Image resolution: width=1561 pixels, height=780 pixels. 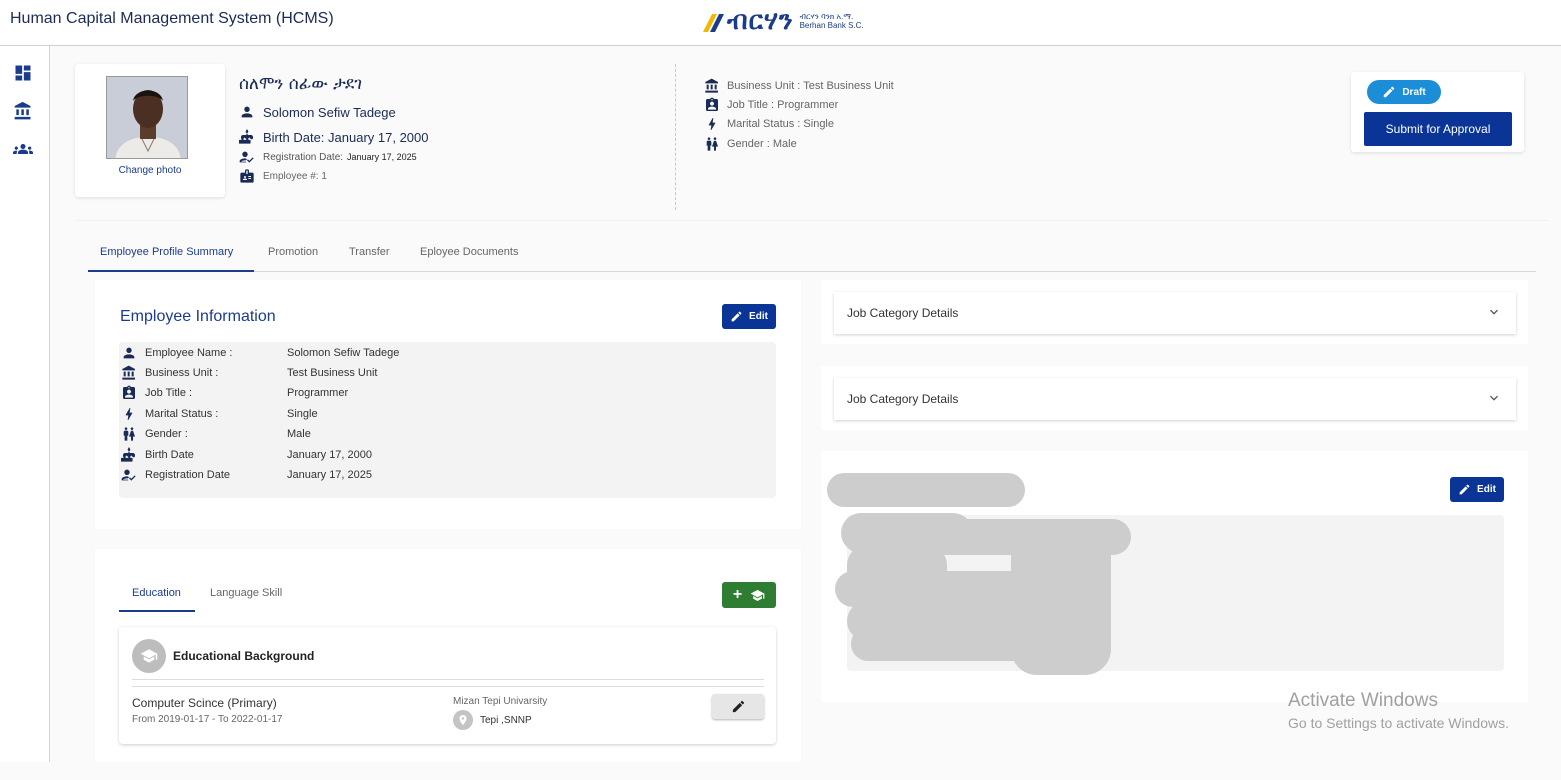 I want to click on info-value: Programmer, so click(x=318, y=393).